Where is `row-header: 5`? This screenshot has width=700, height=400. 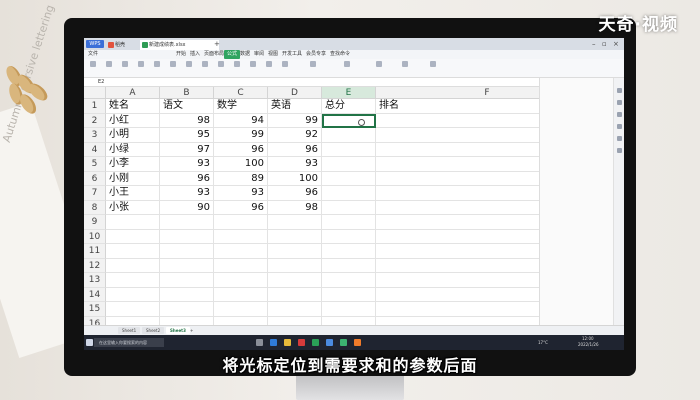 row-header: 5 is located at coordinates (95, 164).